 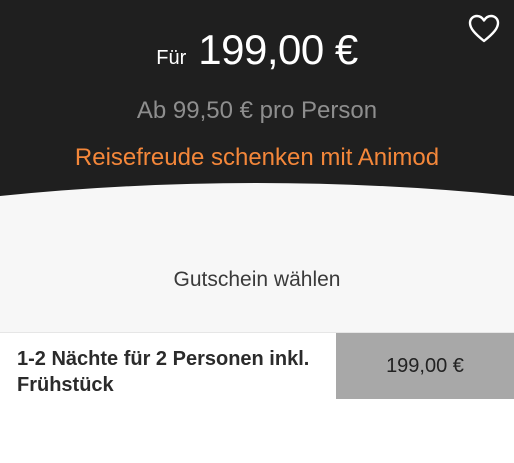 What do you see at coordinates (278, 49) in the screenshot?
I see `price-value: 199,00 €` at bounding box center [278, 49].